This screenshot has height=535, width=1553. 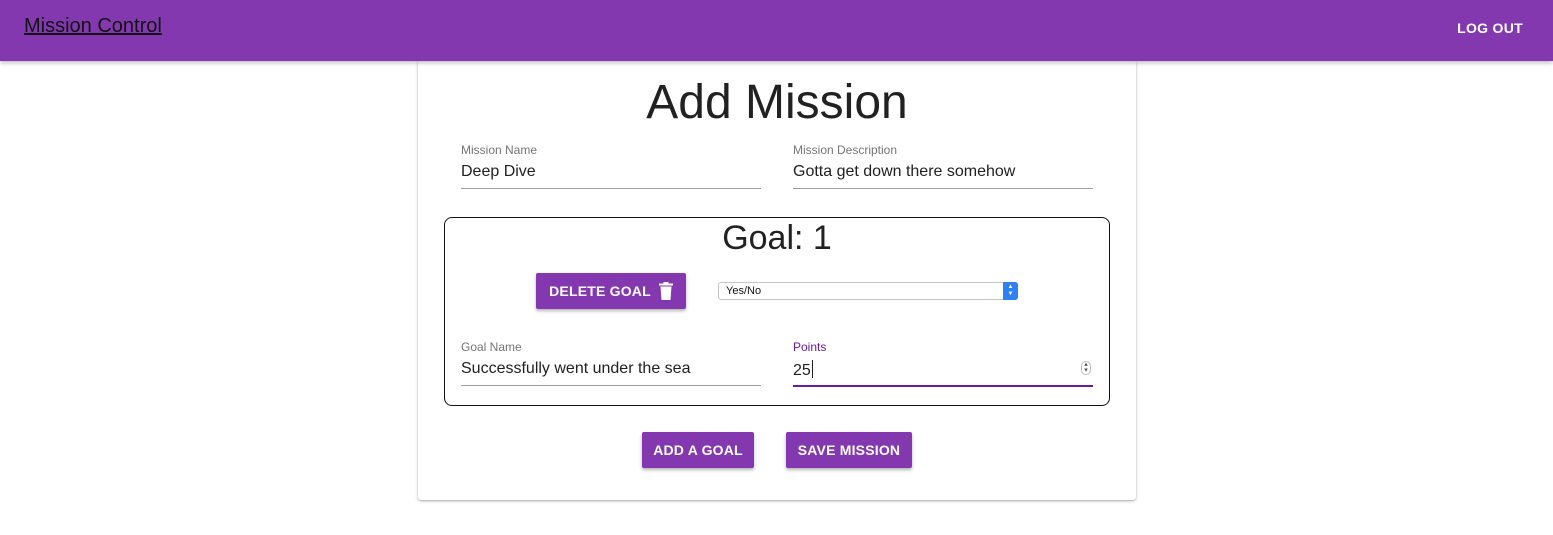 What do you see at coordinates (849, 450) in the screenshot?
I see `save-mission-button: SAVE MISSION` at bounding box center [849, 450].